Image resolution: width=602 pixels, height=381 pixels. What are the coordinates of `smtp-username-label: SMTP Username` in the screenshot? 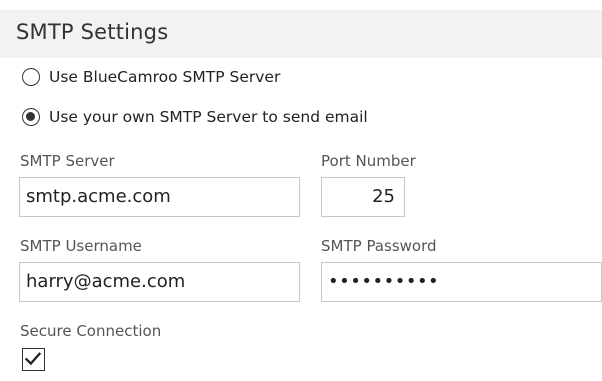 It's located at (81, 246).